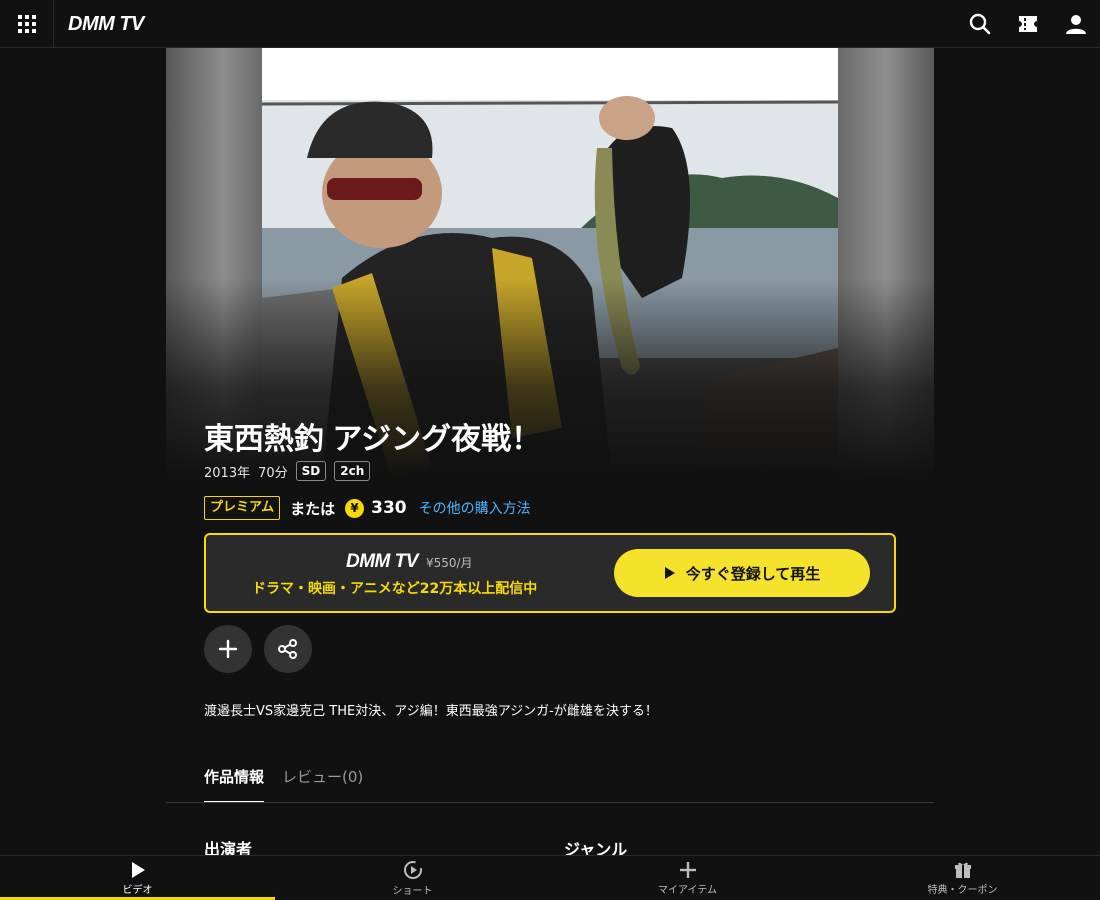 Image resolution: width=1100 pixels, height=900 pixels. Describe the element at coordinates (1076, 24) in the screenshot. I see `user-icon` at that location.